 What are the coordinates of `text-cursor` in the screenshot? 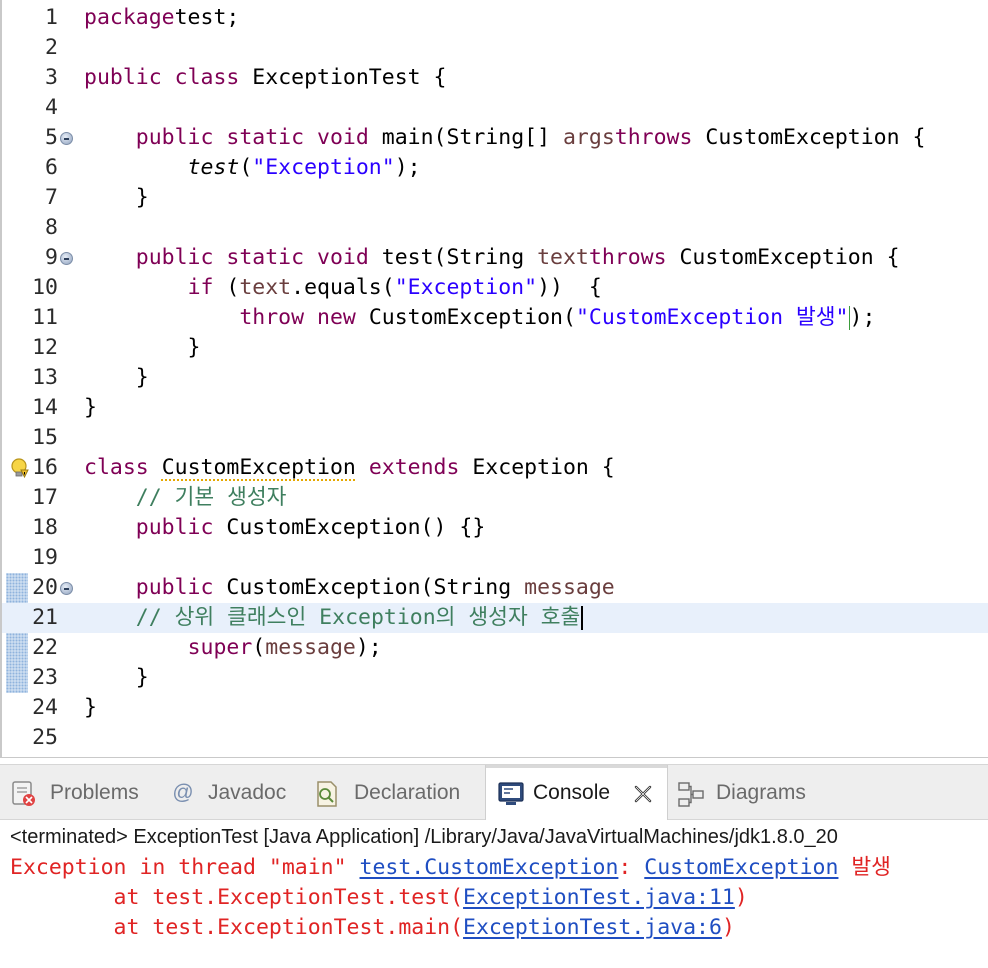 It's located at (582, 618).